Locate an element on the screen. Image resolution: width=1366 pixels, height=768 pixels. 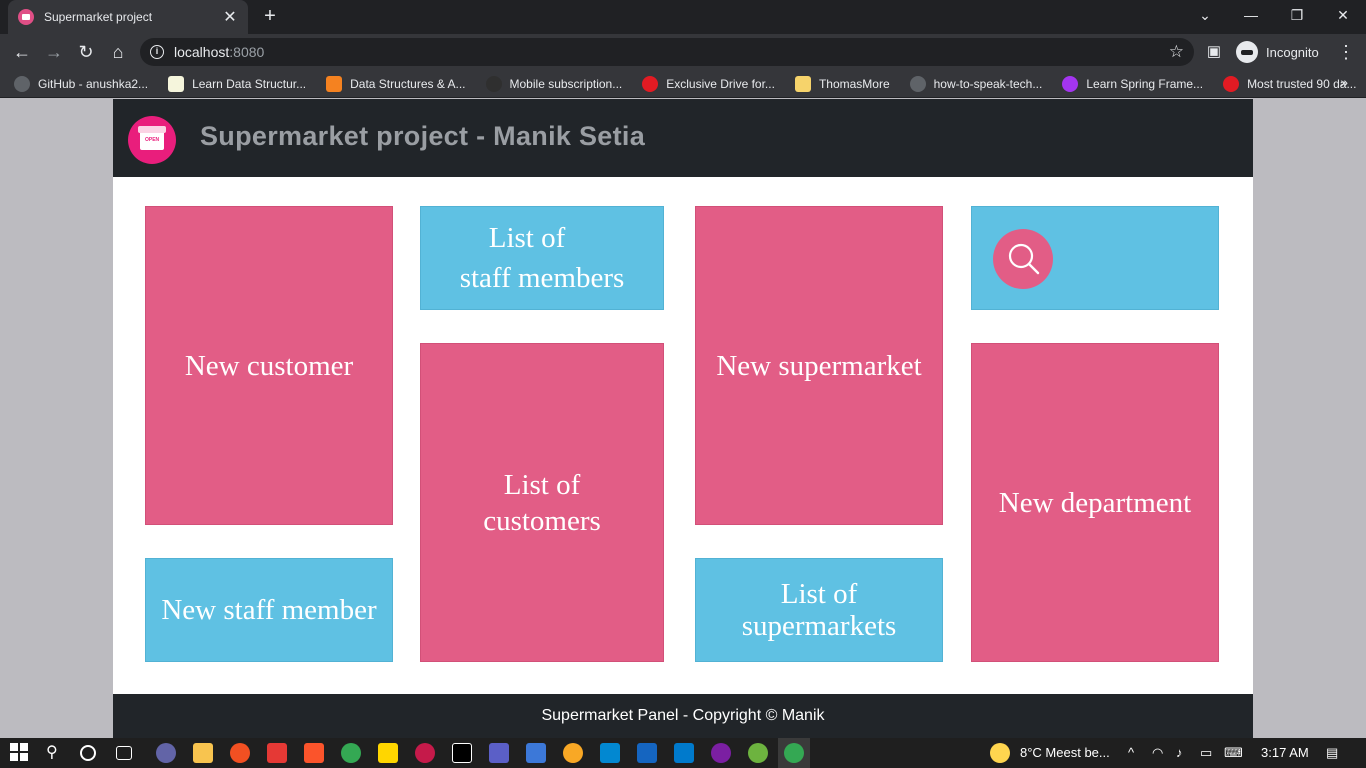
new-tab-icon: + is located at coordinates (270, 16).